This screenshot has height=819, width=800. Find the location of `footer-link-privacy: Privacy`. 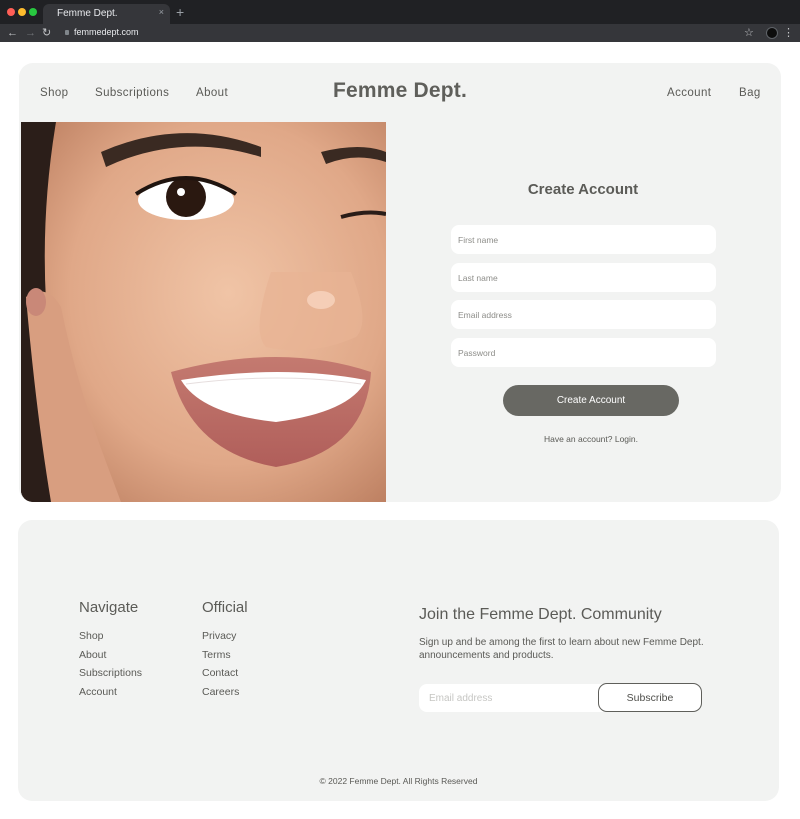

footer-link-privacy: Privacy is located at coordinates (219, 636).